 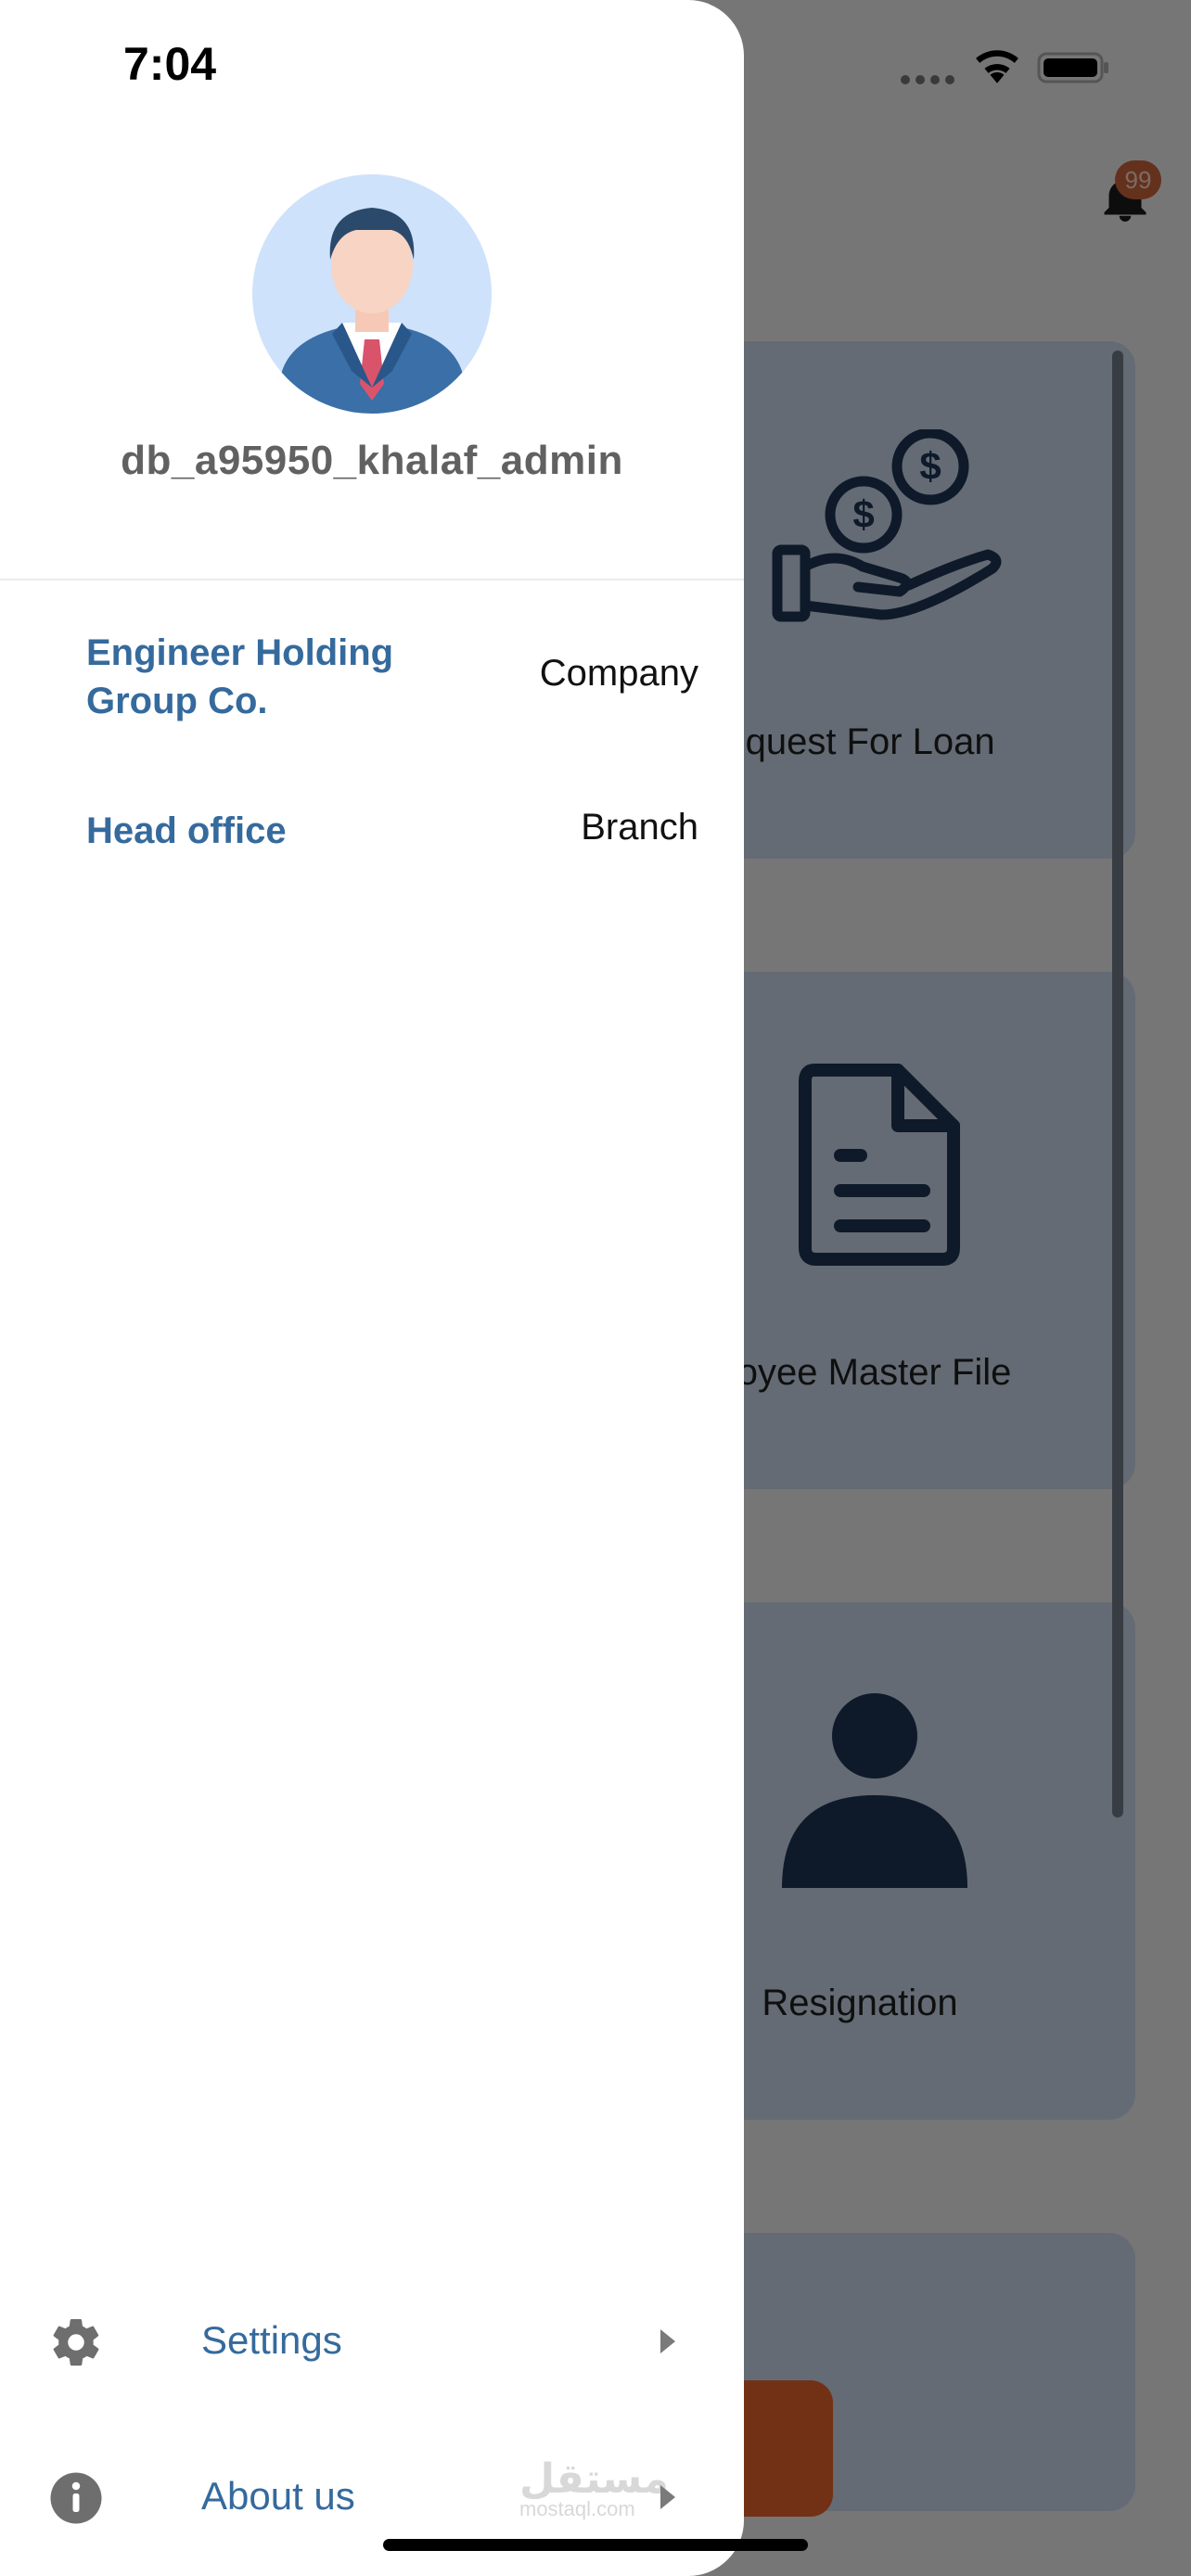 What do you see at coordinates (1073, 67) in the screenshot?
I see `battery-icon` at bounding box center [1073, 67].